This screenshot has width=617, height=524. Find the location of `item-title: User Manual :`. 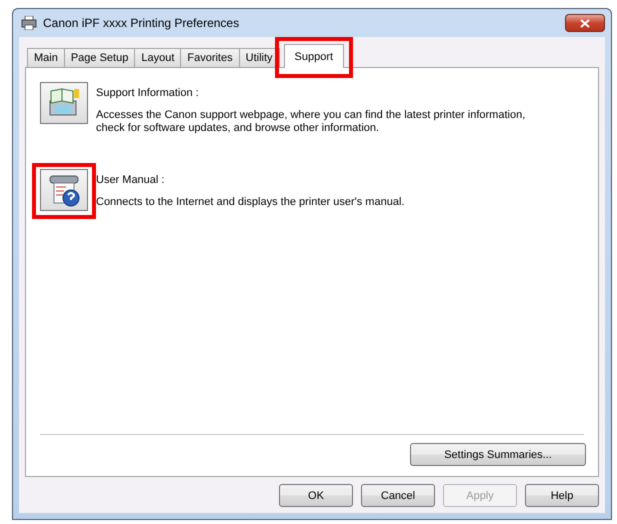

item-title: User Manual : is located at coordinates (131, 180).